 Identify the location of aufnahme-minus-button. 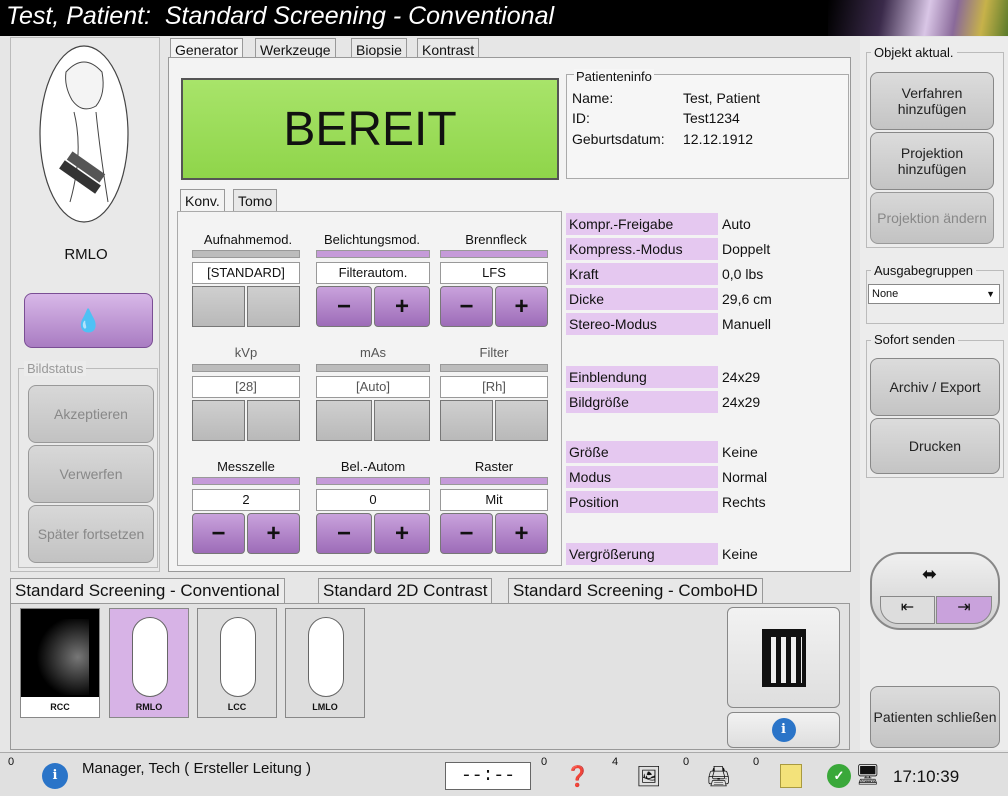
(218, 306).